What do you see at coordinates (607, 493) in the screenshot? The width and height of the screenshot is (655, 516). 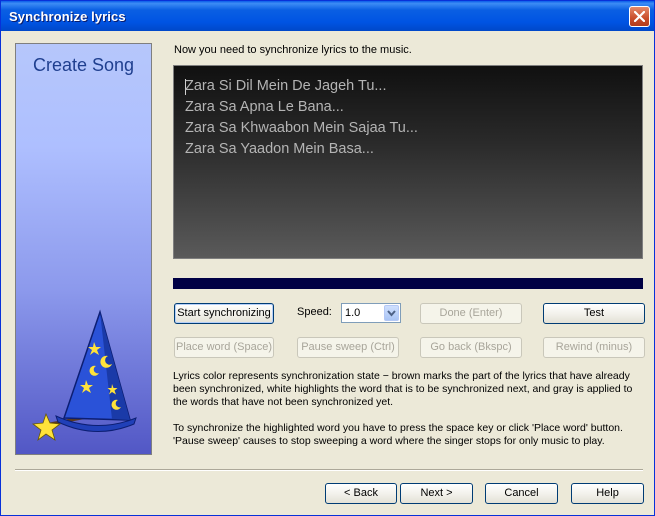 I see `help-button: Help` at bounding box center [607, 493].